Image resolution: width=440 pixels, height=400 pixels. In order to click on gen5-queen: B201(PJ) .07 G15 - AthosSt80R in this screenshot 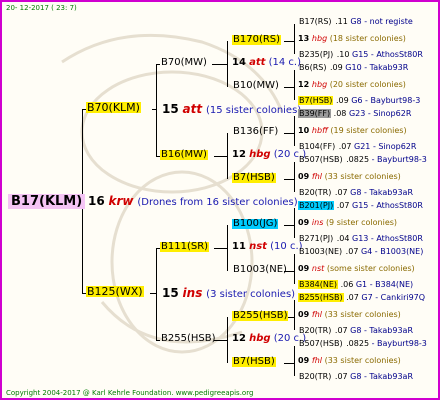, I will do `click(360, 205)`.